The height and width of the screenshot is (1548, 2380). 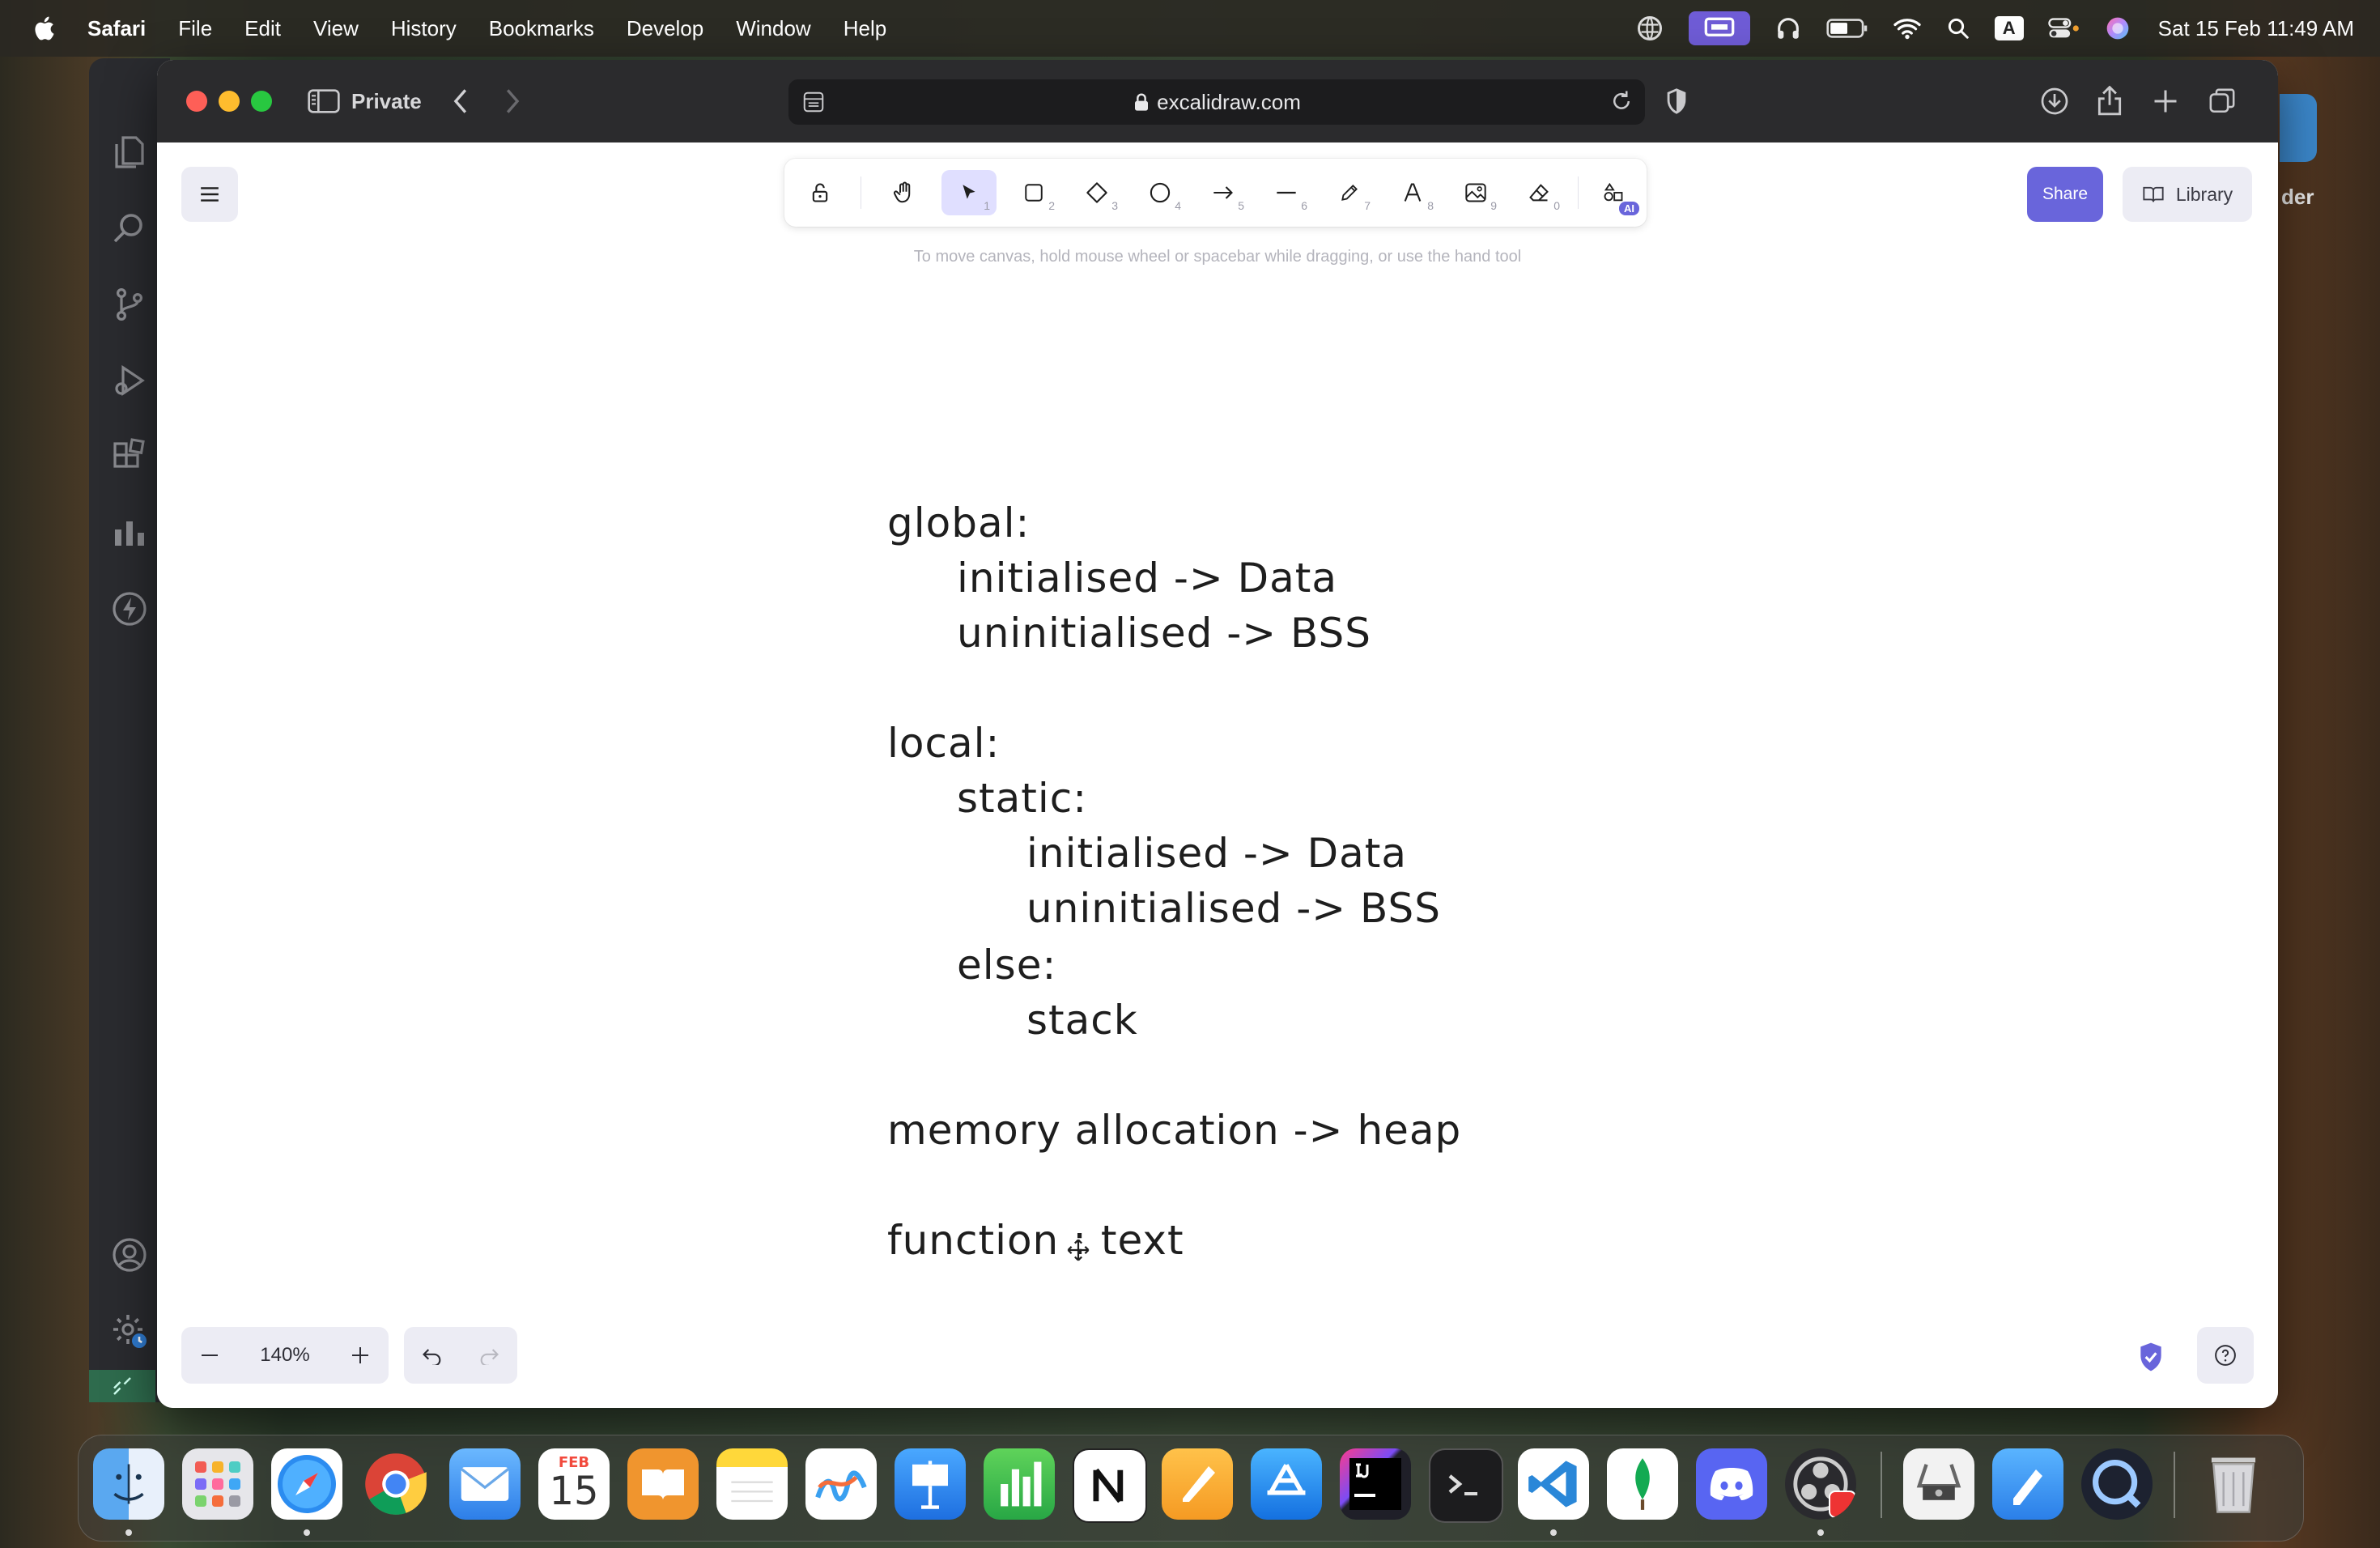 What do you see at coordinates (1821, 1484) in the screenshot?
I see `obs-icon` at bounding box center [1821, 1484].